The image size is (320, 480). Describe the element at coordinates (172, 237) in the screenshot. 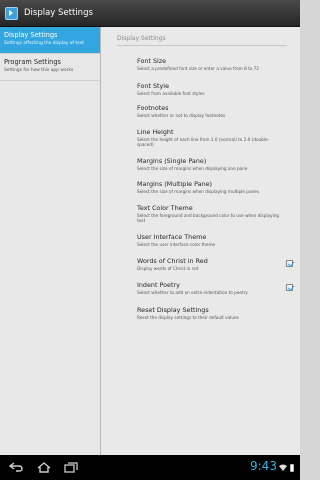

I see `pref-title: User Interface Theme` at that location.